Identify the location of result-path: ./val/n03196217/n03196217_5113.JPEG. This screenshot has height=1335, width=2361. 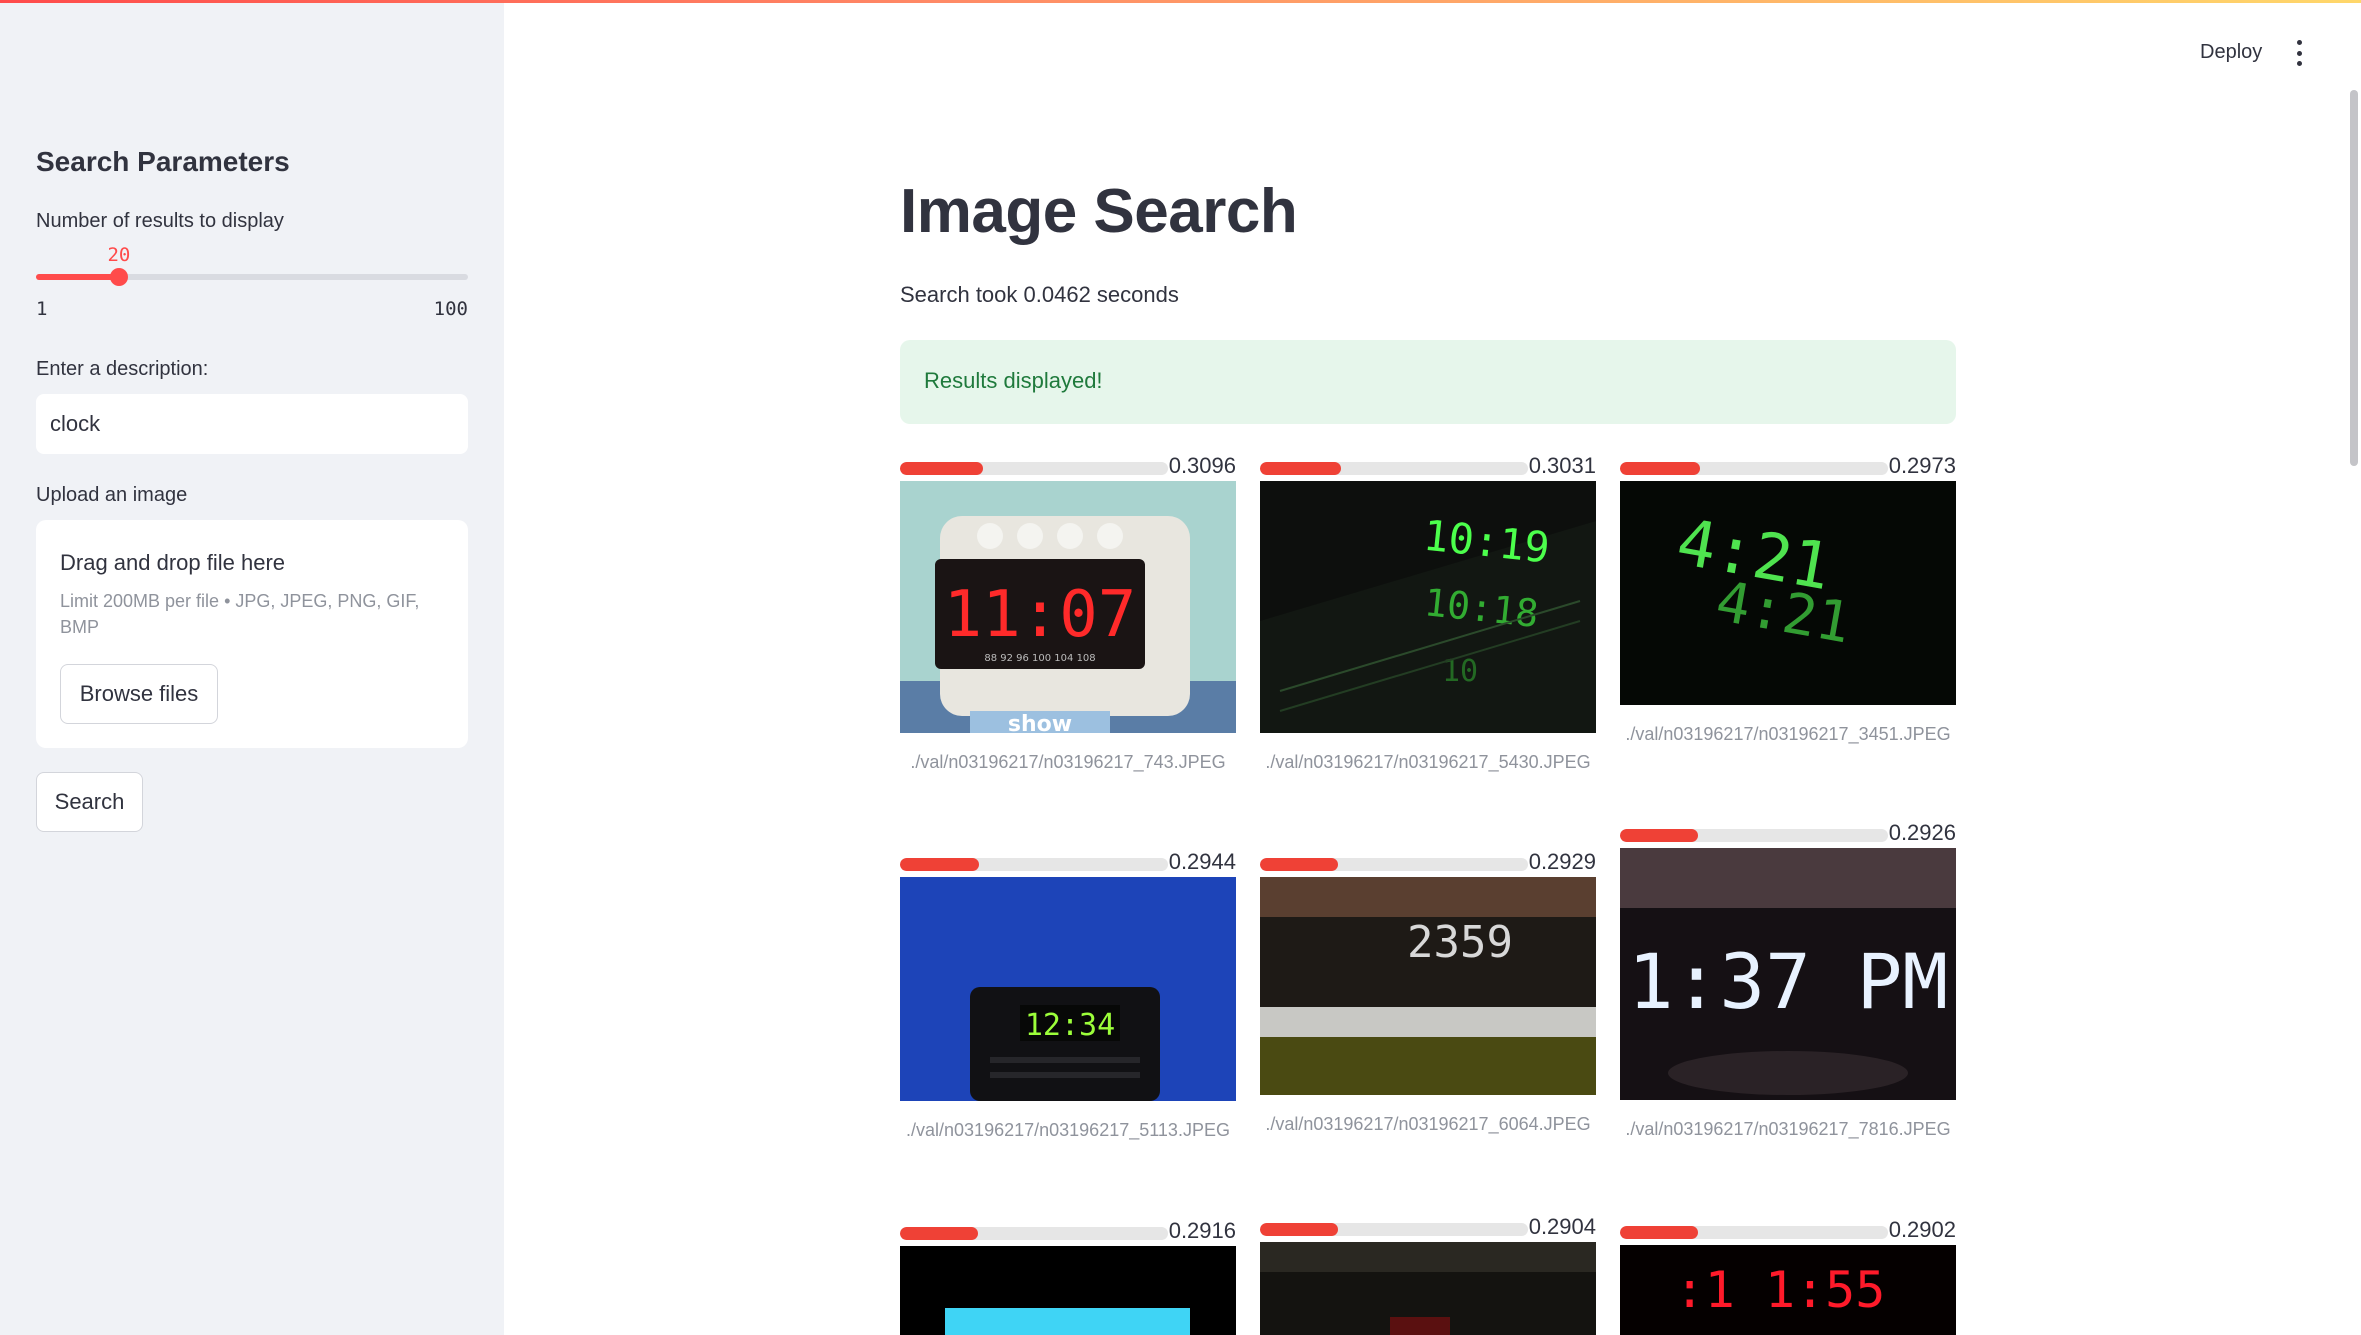
(1068, 1130).